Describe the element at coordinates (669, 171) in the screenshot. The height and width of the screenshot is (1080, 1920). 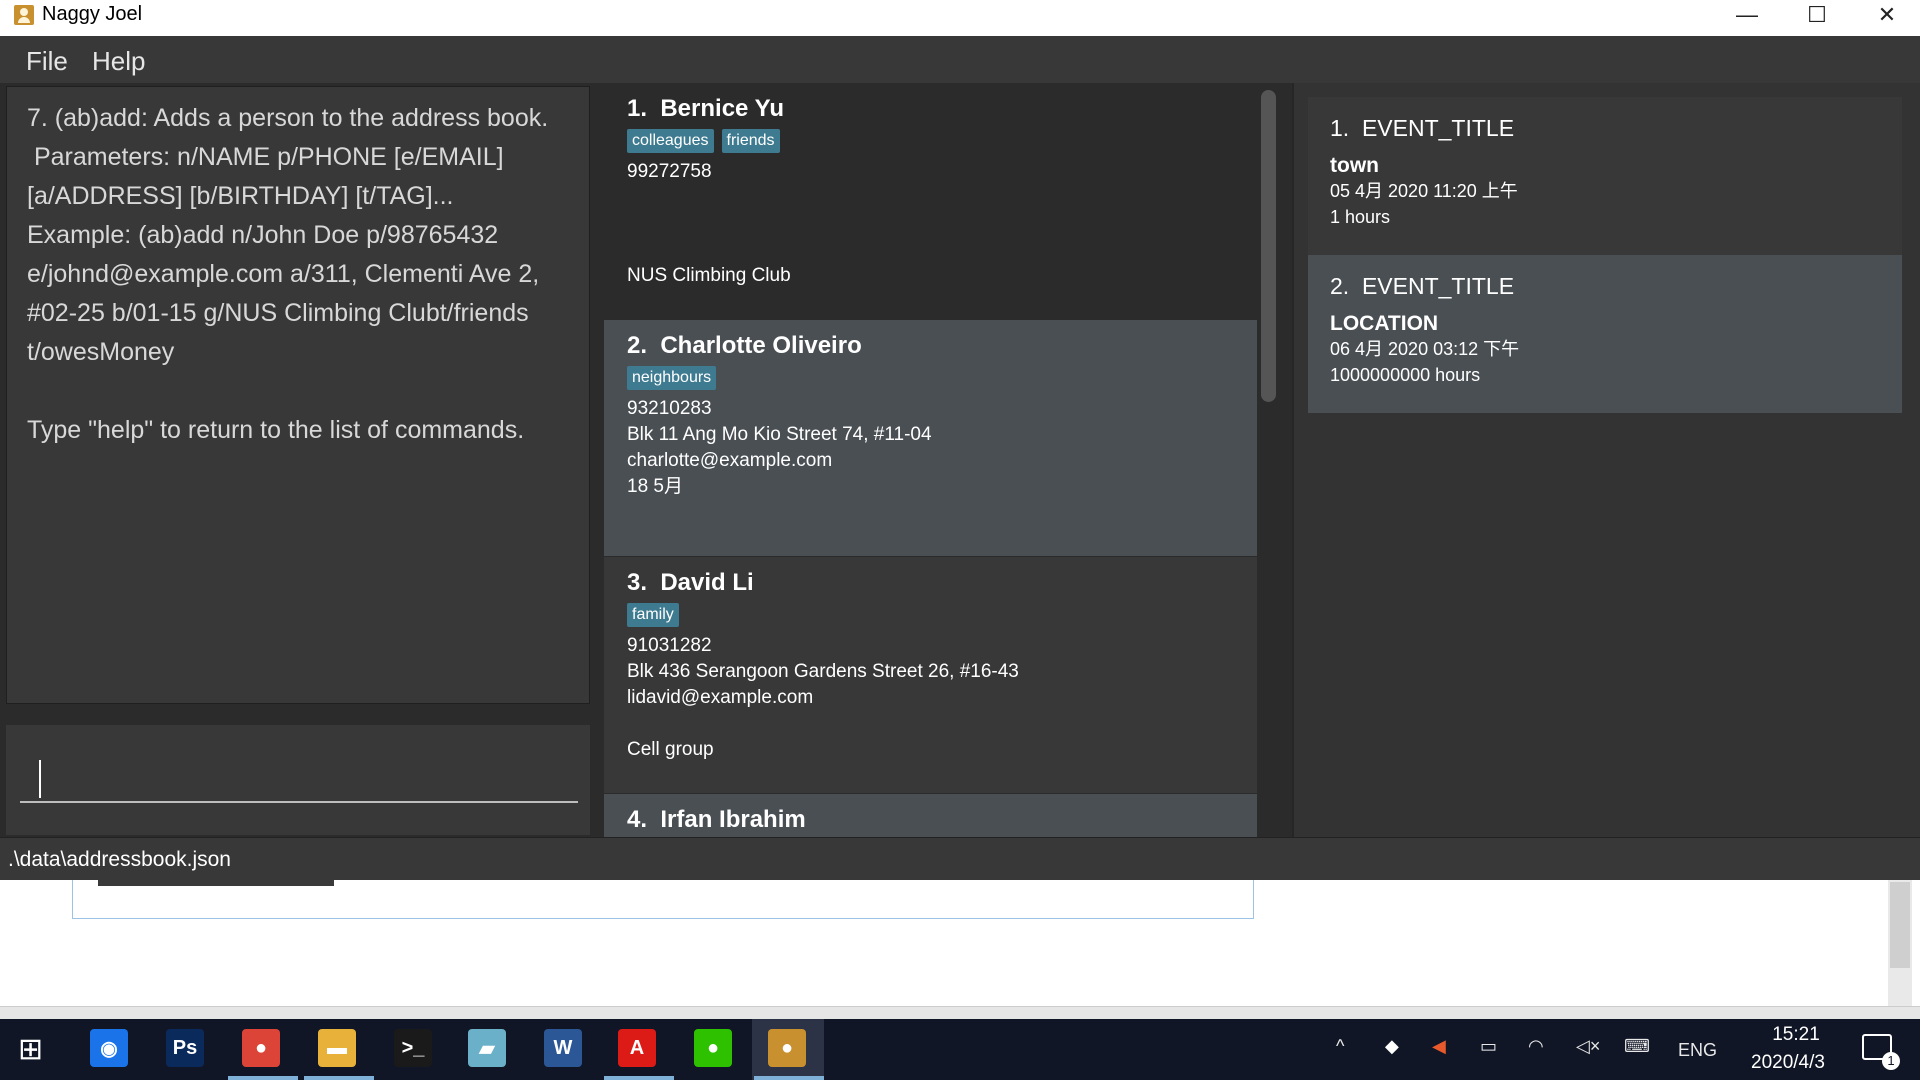
I see `person-phone: 99272758` at that location.